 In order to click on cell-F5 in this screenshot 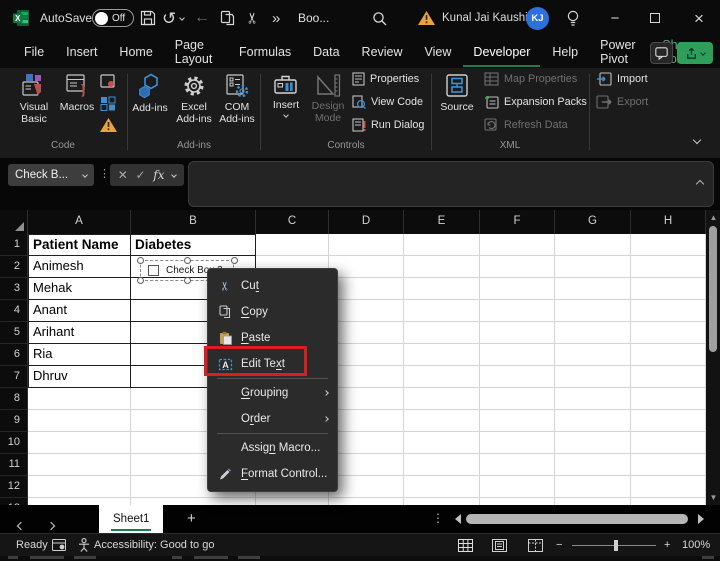, I will do `click(517, 333)`.